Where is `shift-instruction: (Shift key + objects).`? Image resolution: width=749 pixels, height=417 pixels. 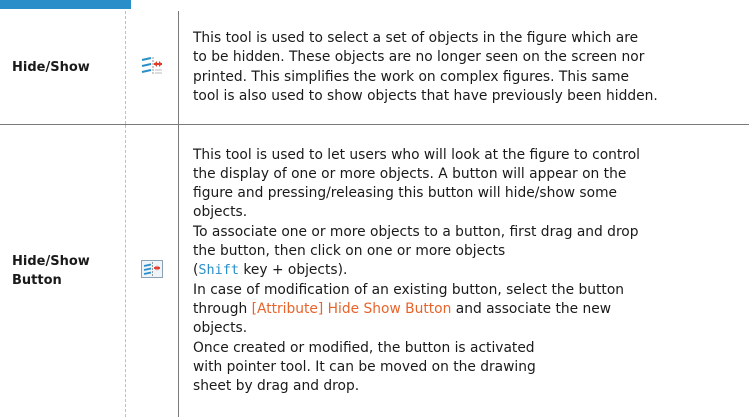 shift-instruction: (Shift key + objects). is located at coordinates (466, 270).